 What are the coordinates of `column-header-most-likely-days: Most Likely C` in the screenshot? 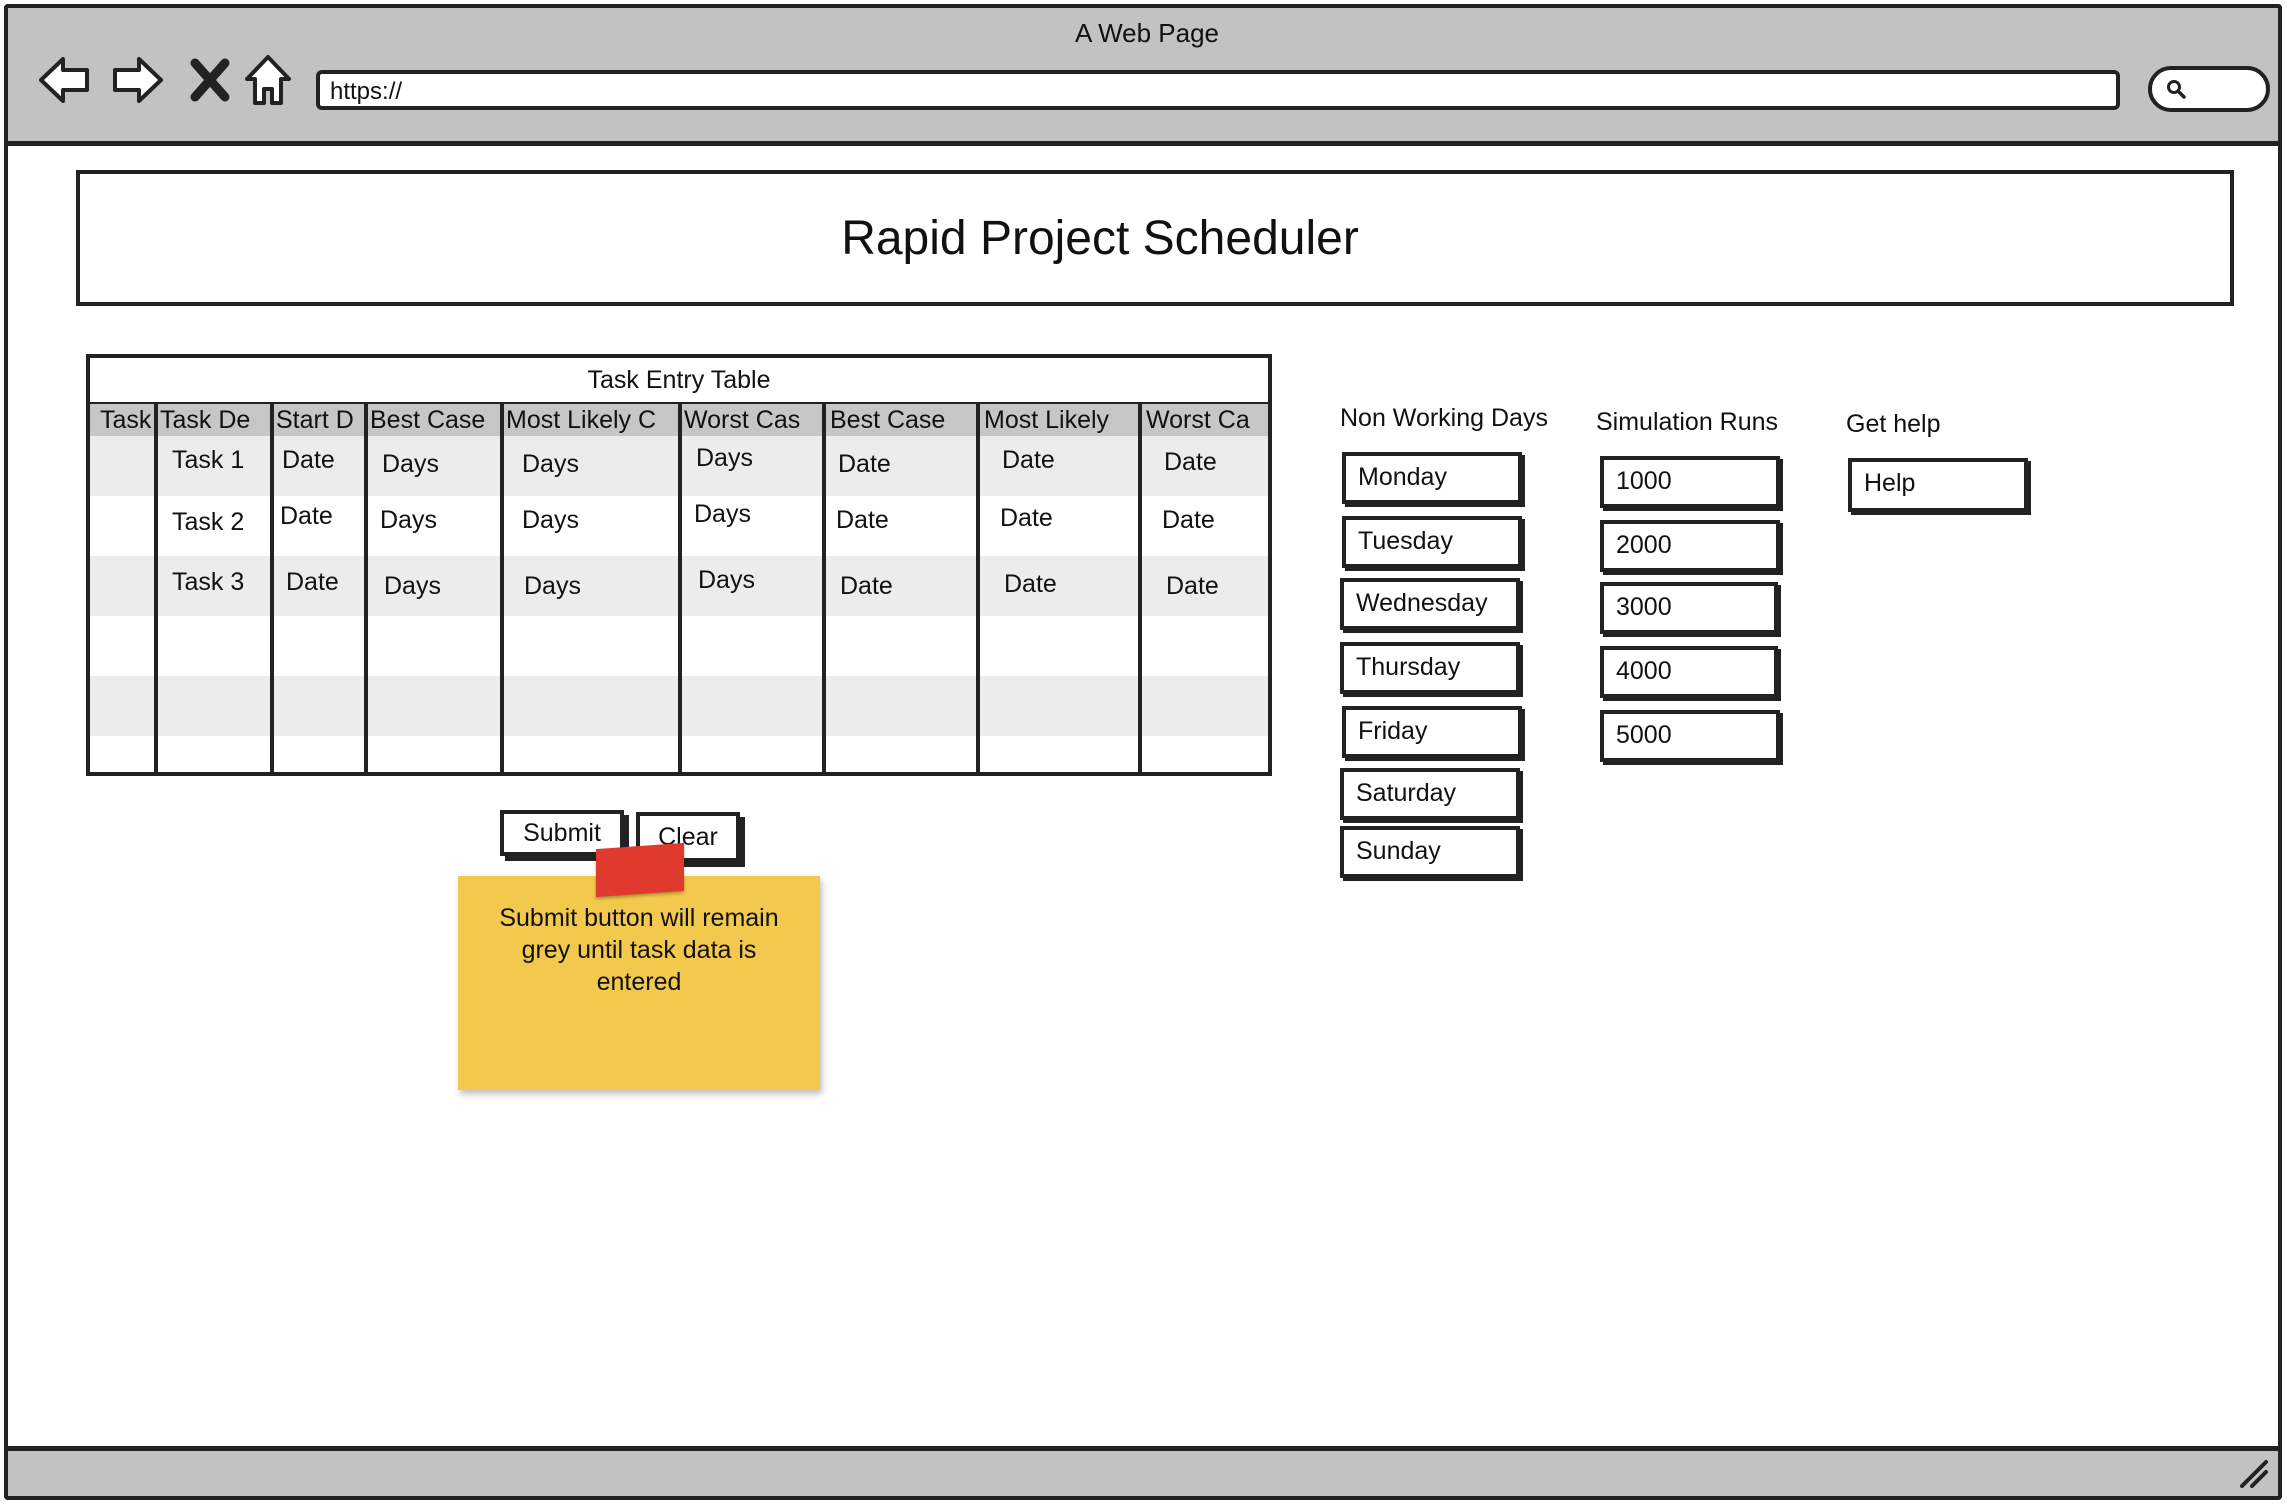 It's located at (581, 420).